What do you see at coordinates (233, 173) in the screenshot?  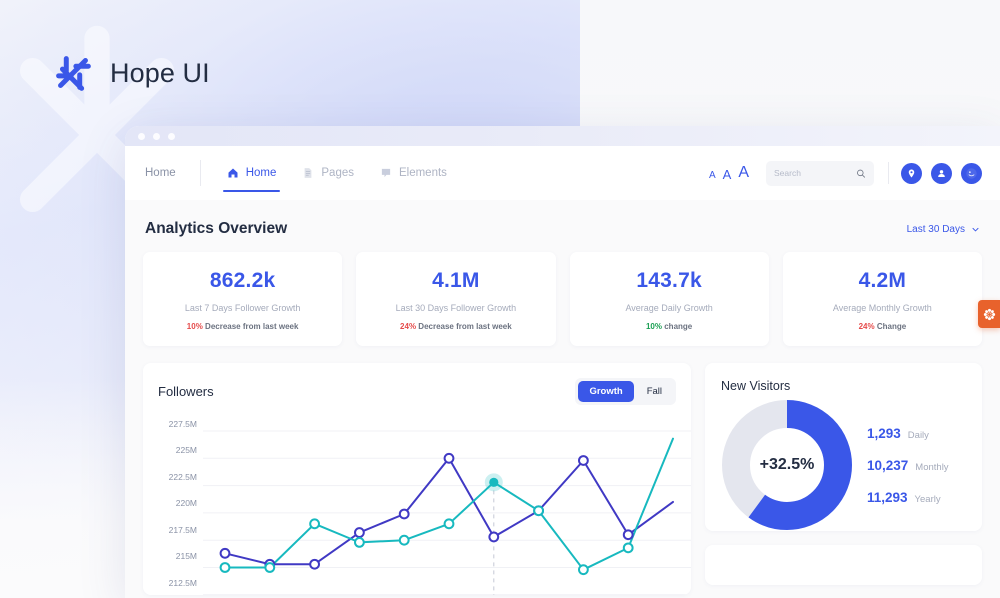 I see `home-icon` at bounding box center [233, 173].